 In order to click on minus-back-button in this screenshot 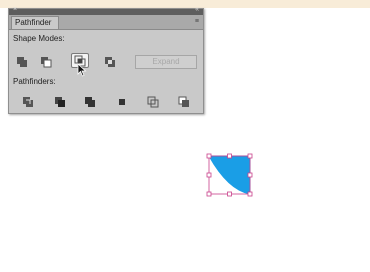, I will do `click(184, 101)`.